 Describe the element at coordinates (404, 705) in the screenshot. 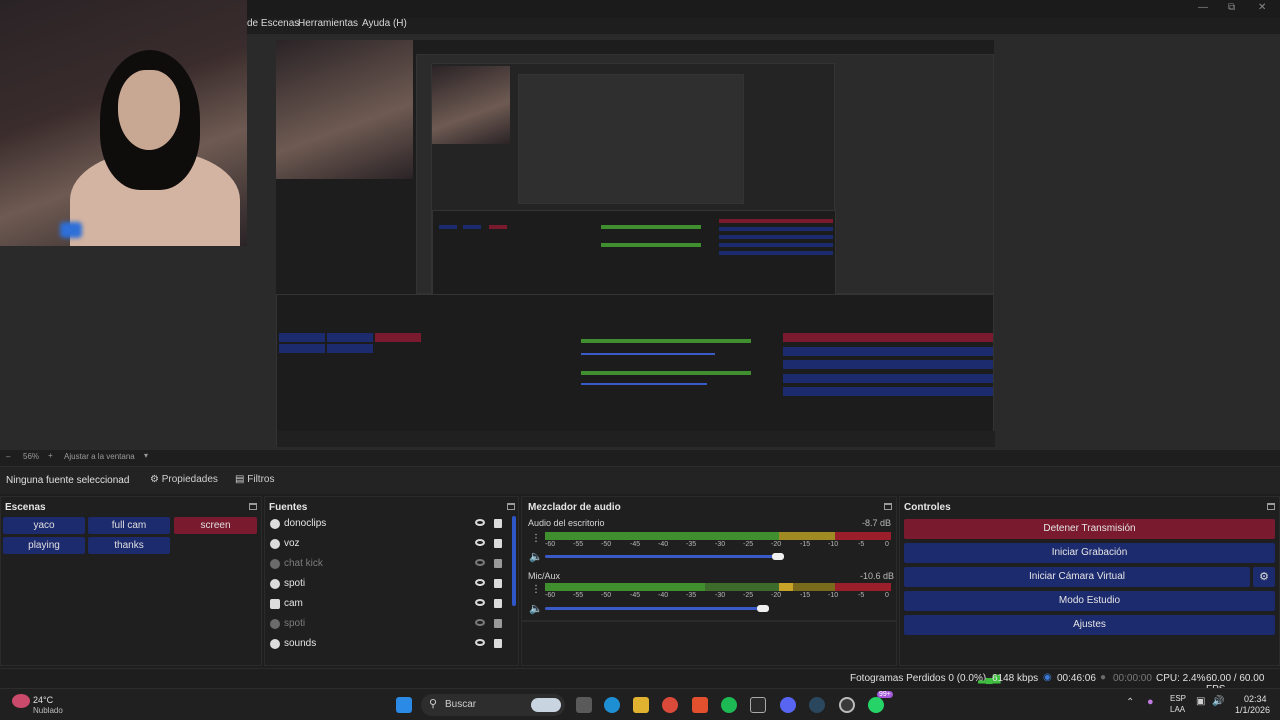

I see `windows-start-icon` at that location.